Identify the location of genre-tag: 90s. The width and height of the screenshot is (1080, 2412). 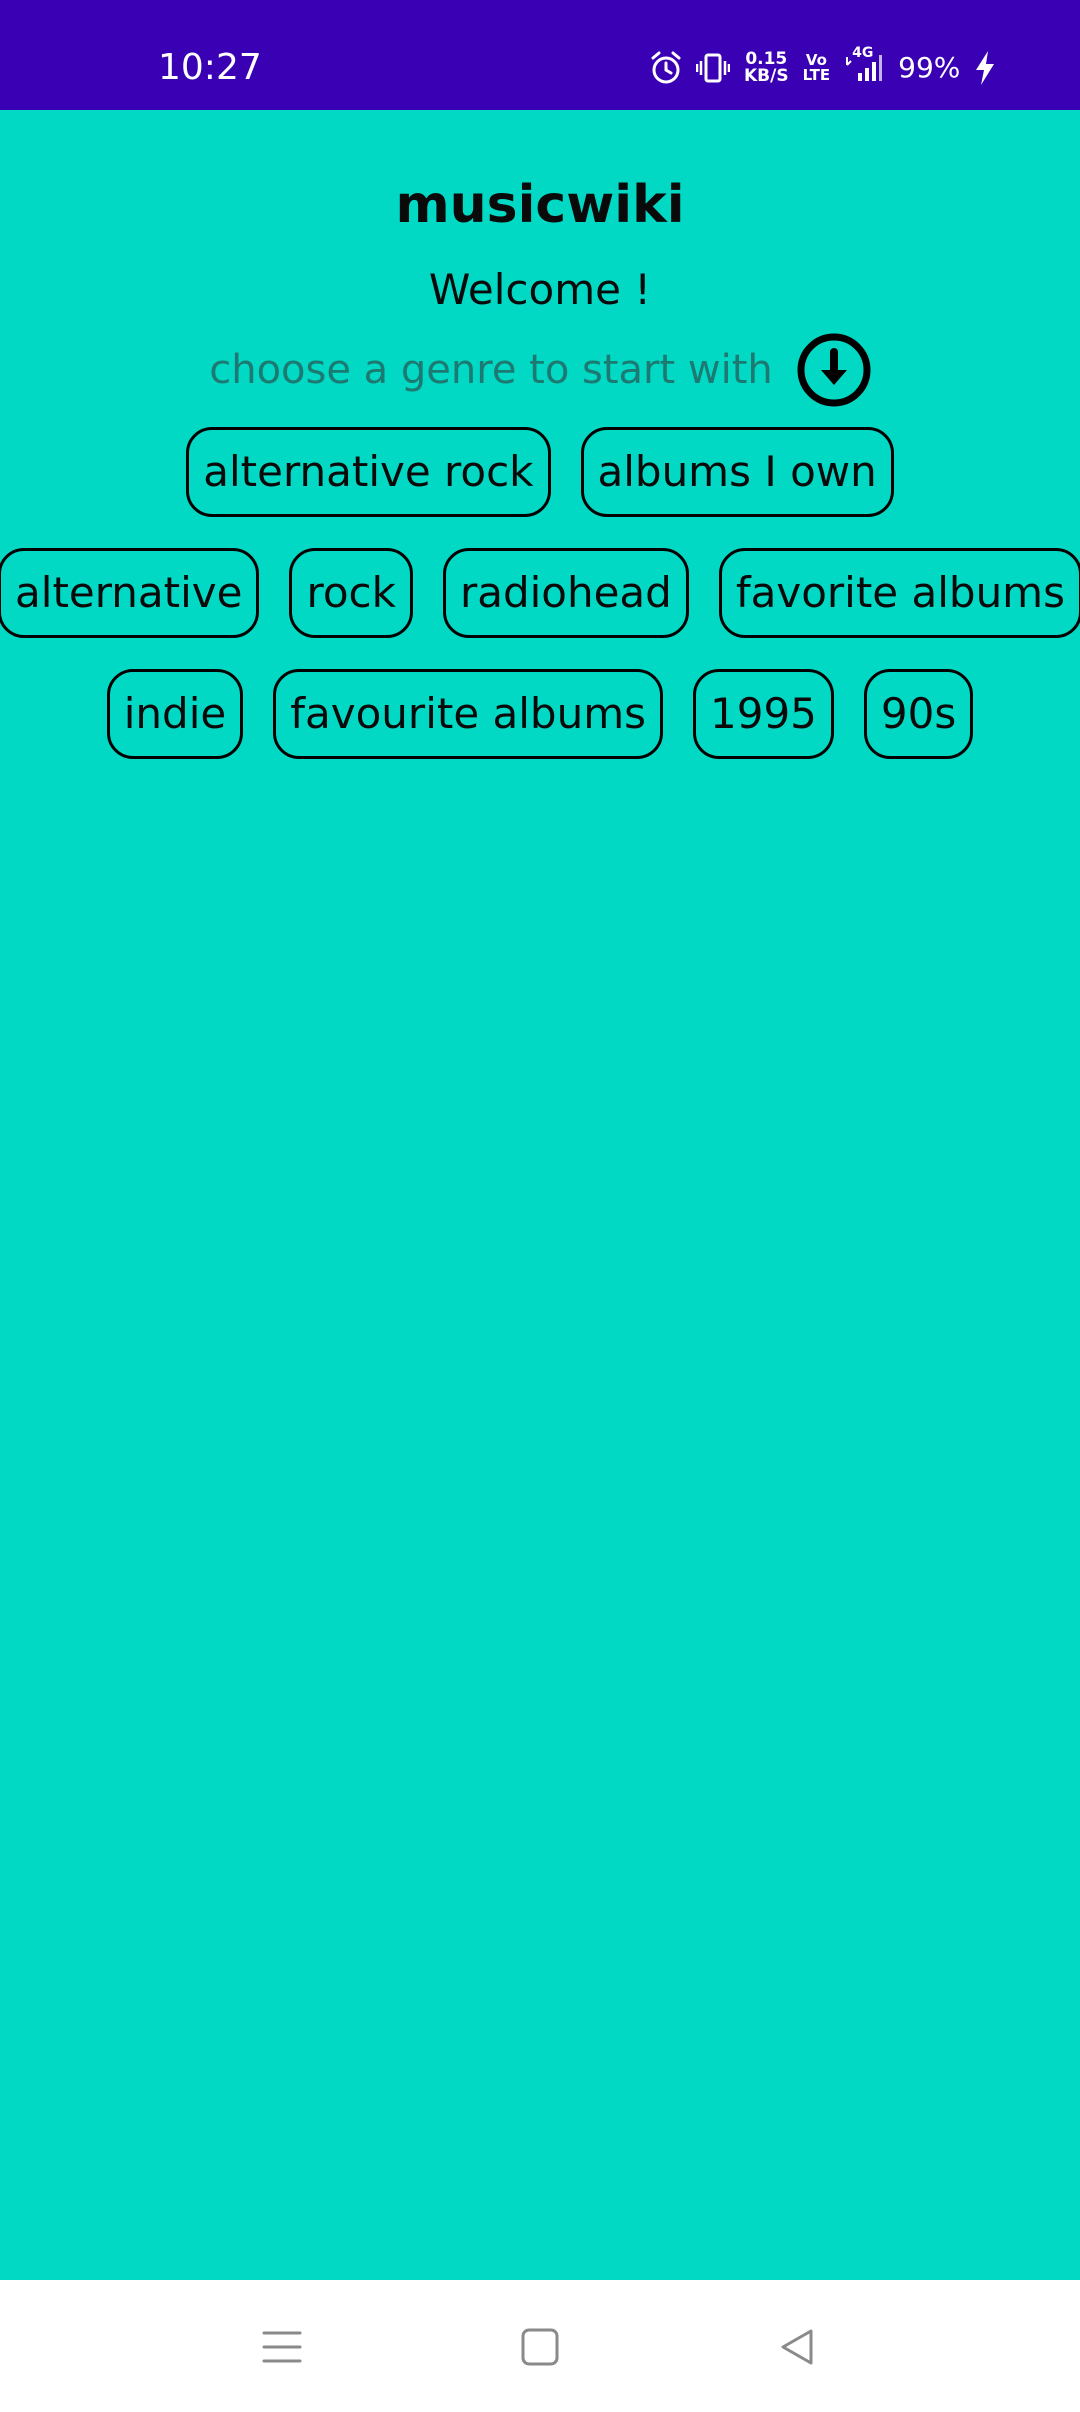
(918, 714).